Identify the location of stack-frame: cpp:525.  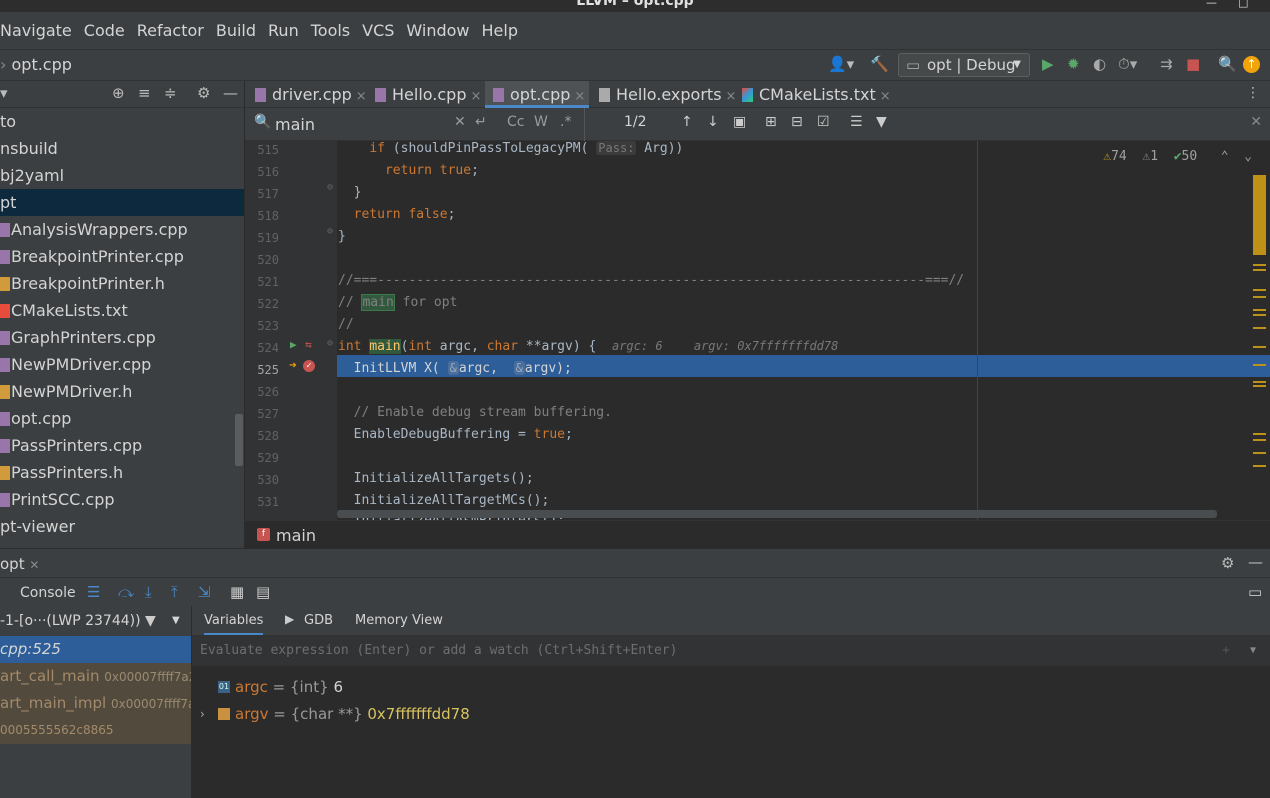
(95, 649).